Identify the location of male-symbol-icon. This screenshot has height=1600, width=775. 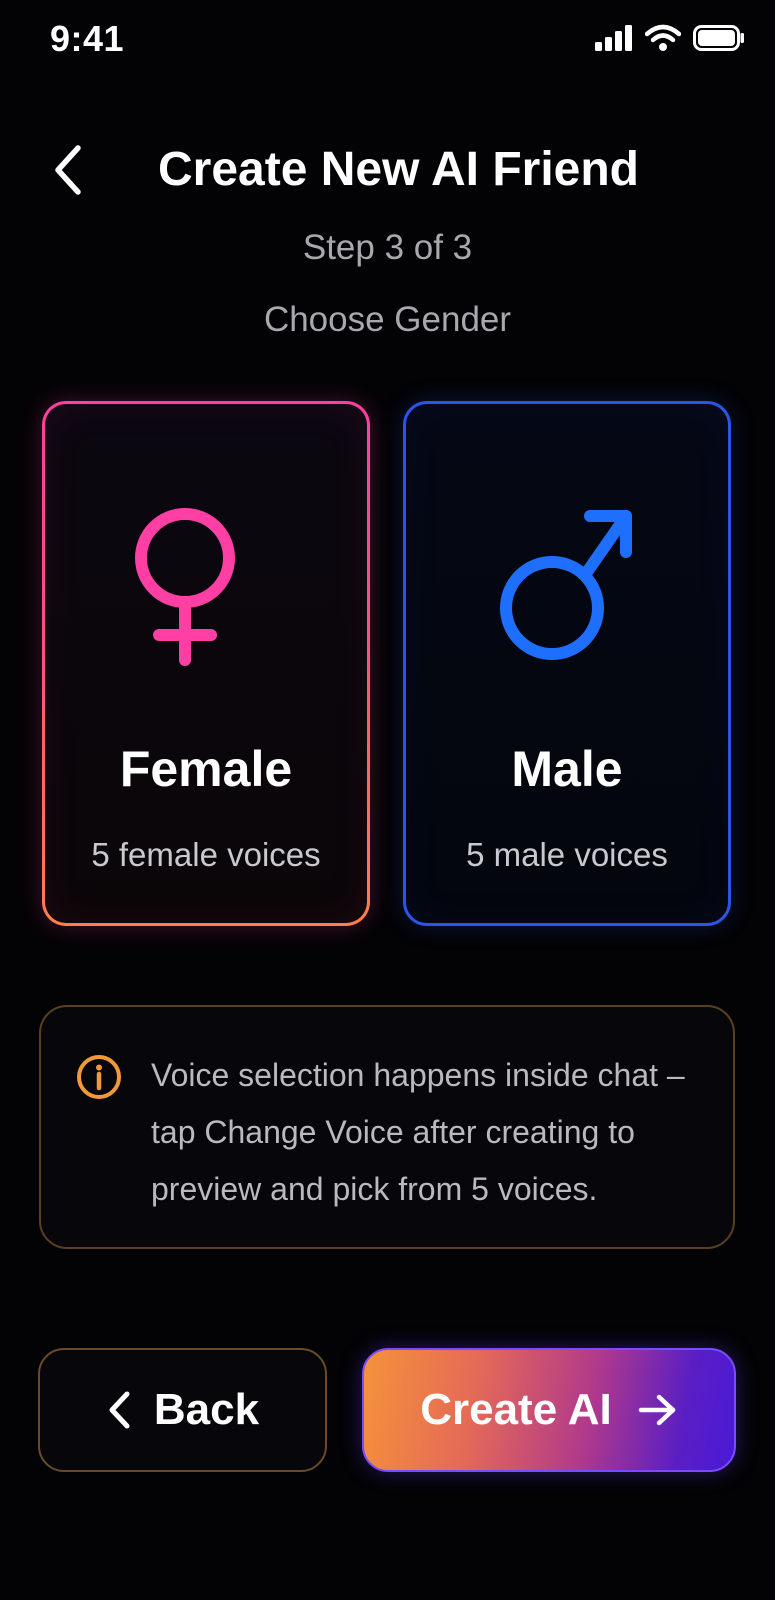
(566, 585).